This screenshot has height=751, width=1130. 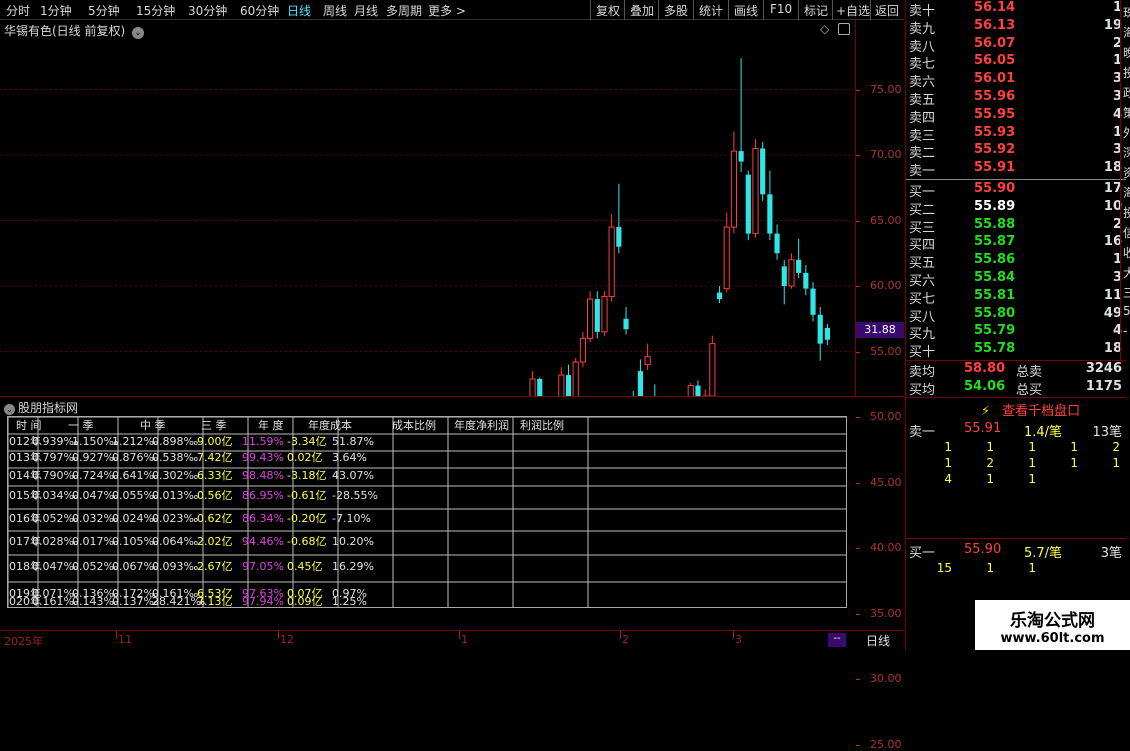 What do you see at coordinates (746, 10) in the screenshot?
I see `draw-line-button: 画线` at bounding box center [746, 10].